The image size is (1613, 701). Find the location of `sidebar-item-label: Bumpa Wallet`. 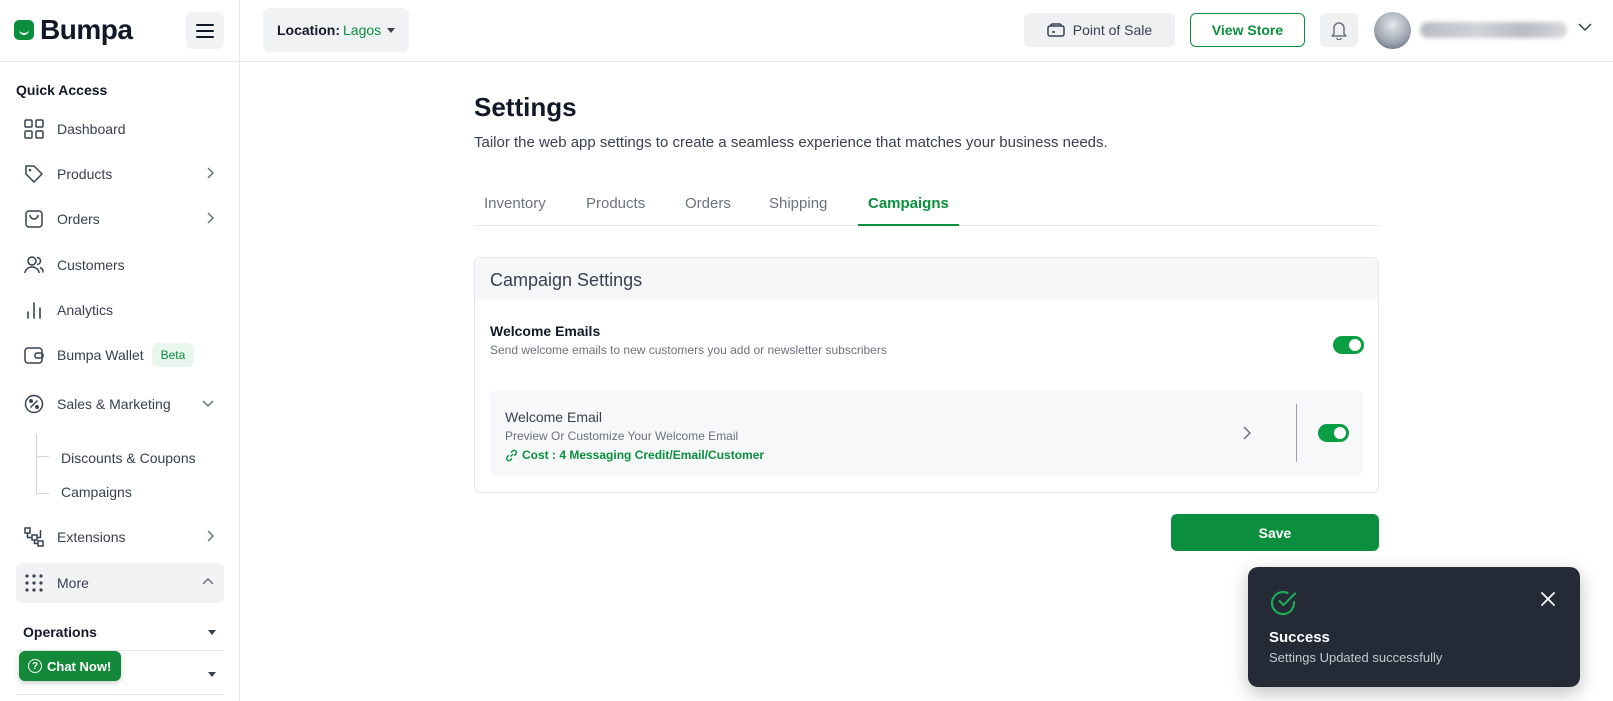

sidebar-item-label: Bumpa Wallet is located at coordinates (100, 355).